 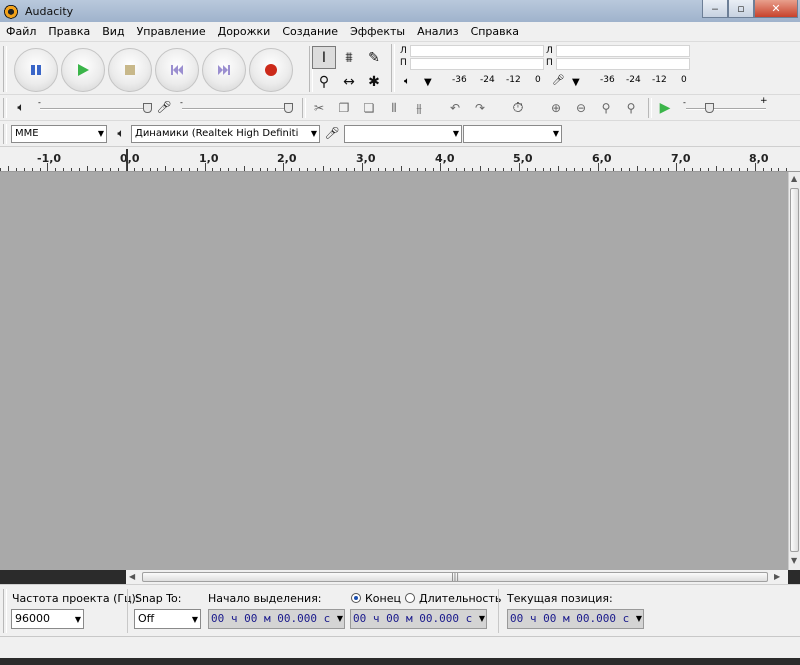 What do you see at coordinates (400, 159) in the screenshot?
I see `timeline-ruler: -1,0 0,0 1,0 2,0 3,0 4,0 5,0 6,0 7,0 8,0` at bounding box center [400, 159].